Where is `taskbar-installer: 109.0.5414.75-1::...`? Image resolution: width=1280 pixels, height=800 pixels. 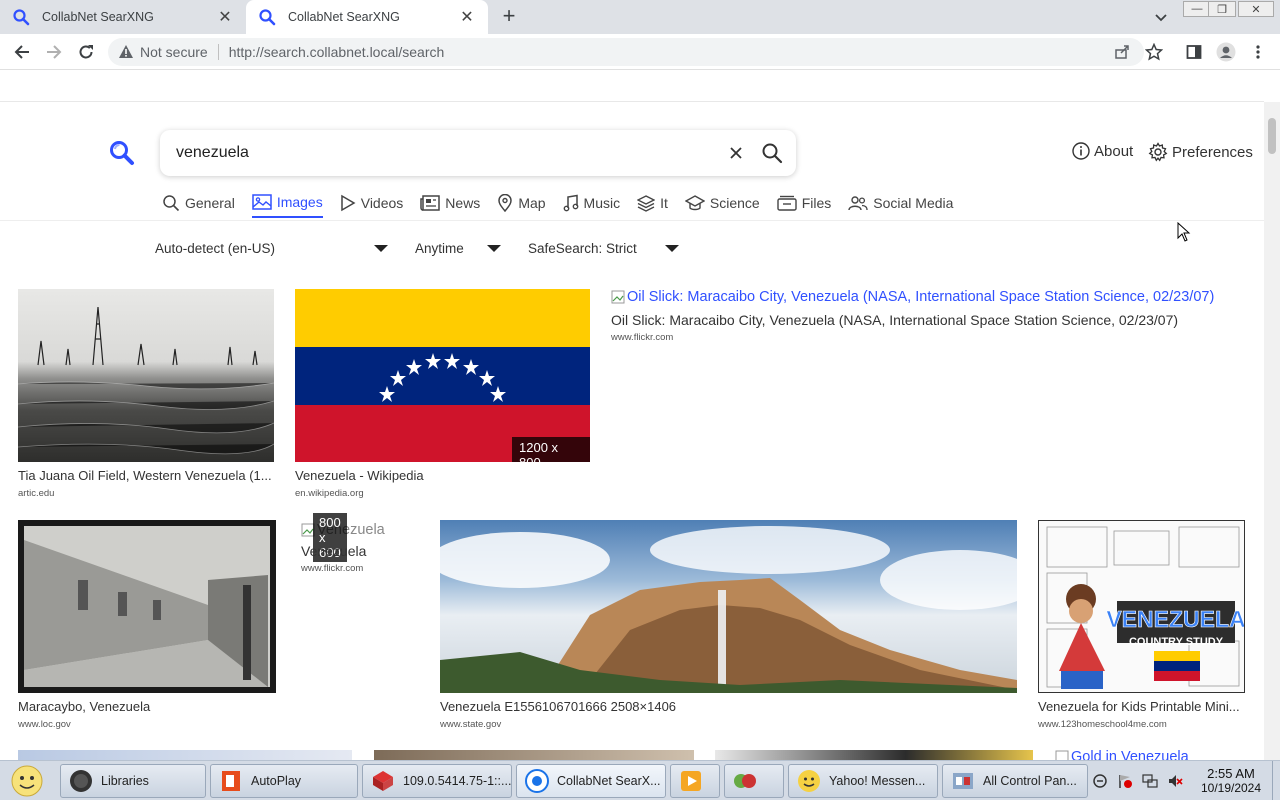
taskbar-installer: 109.0.5414.75-1::... is located at coordinates (437, 781).